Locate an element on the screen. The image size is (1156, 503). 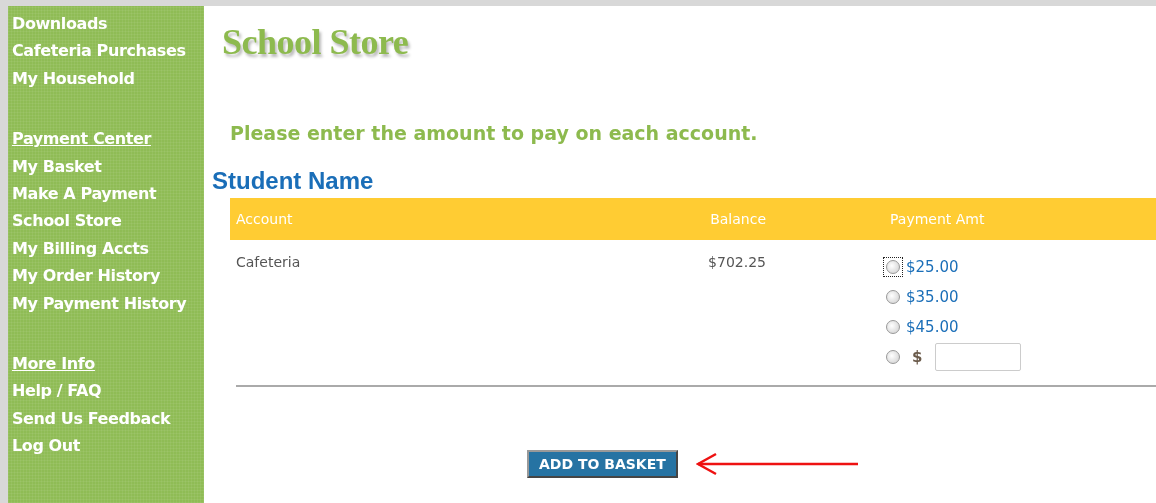
amount-input-field is located at coordinates (978, 357).